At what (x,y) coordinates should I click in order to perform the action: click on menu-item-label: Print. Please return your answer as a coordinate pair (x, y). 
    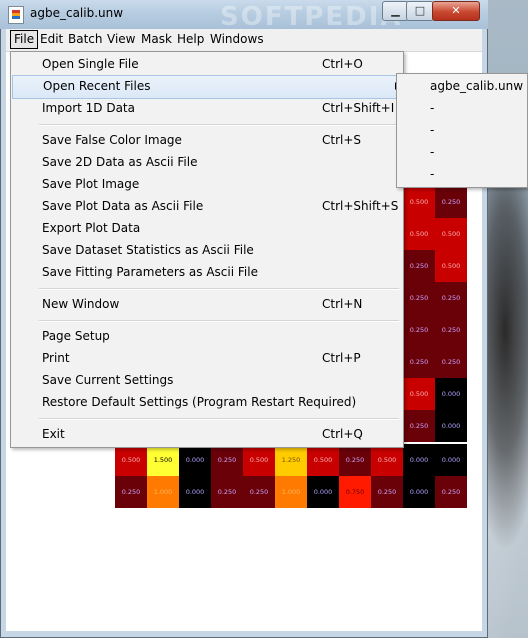
    Looking at the image, I should click on (56, 358).